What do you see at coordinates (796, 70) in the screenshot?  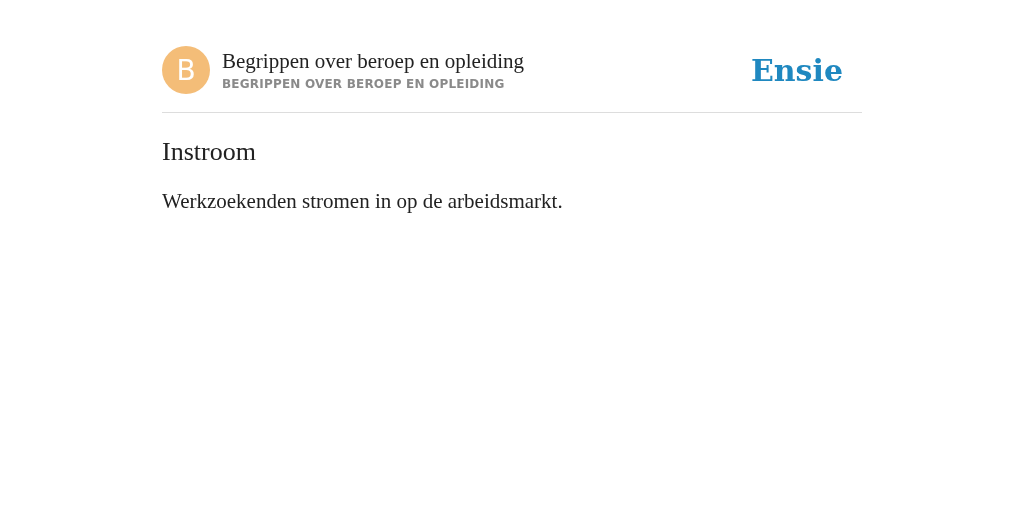 I see `logo: Ensie` at bounding box center [796, 70].